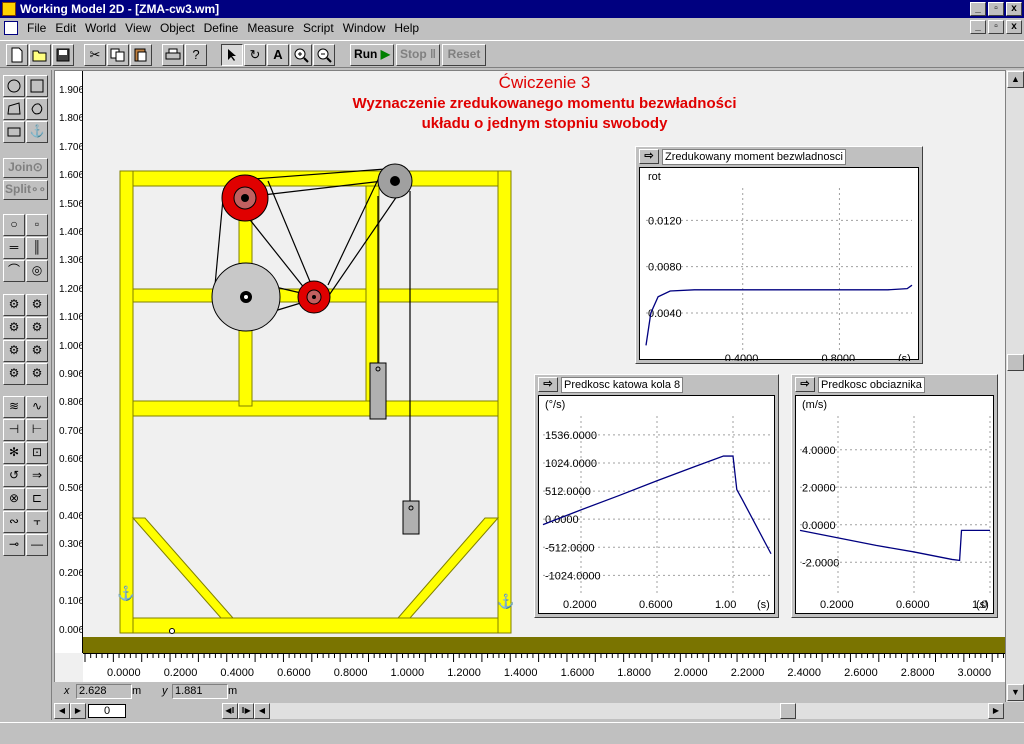 The height and width of the screenshot is (744, 1024). I want to click on doc-restore-button: ▫, so click(996, 27).